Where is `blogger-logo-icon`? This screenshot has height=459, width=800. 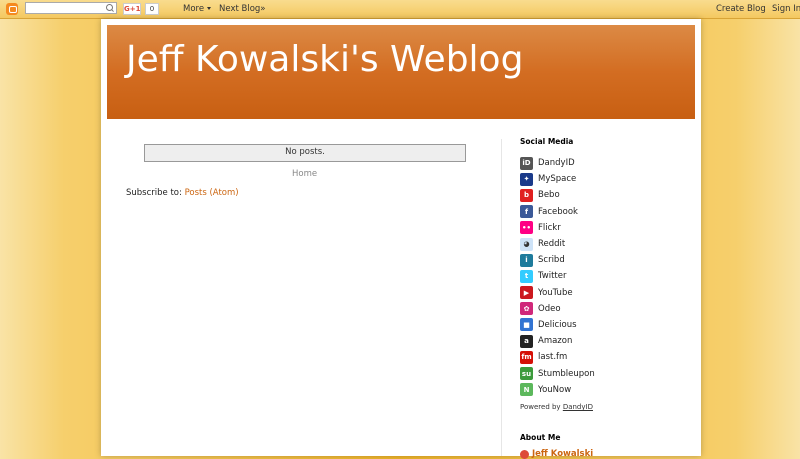 blogger-logo-icon is located at coordinates (12, 9).